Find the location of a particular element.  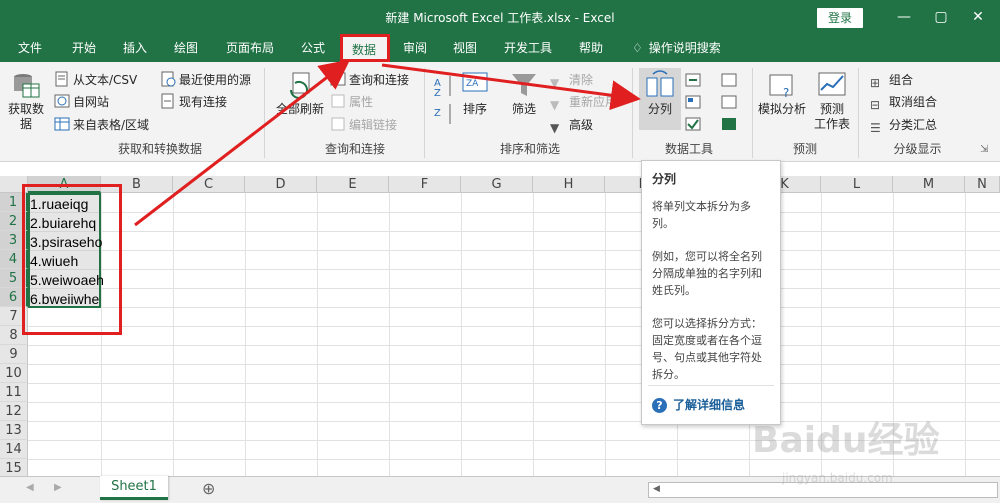

scroll-right-icon: ▶ is located at coordinates (58, 487).